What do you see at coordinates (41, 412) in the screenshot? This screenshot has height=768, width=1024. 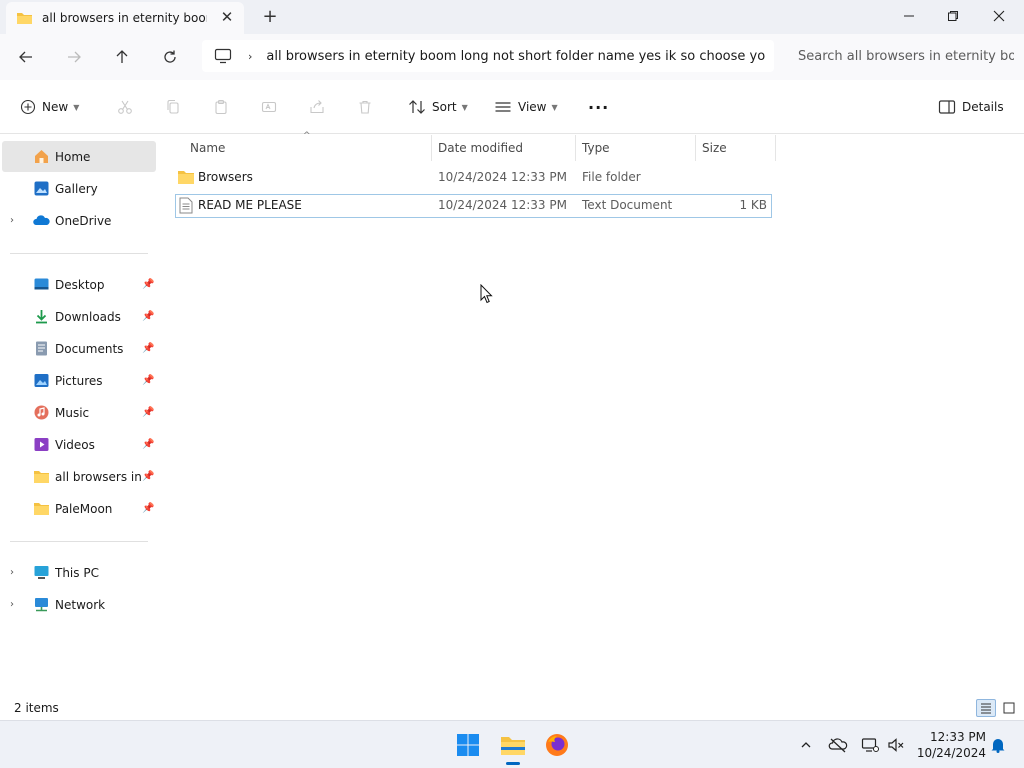 I see `music-icon` at bounding box center [41, 412].